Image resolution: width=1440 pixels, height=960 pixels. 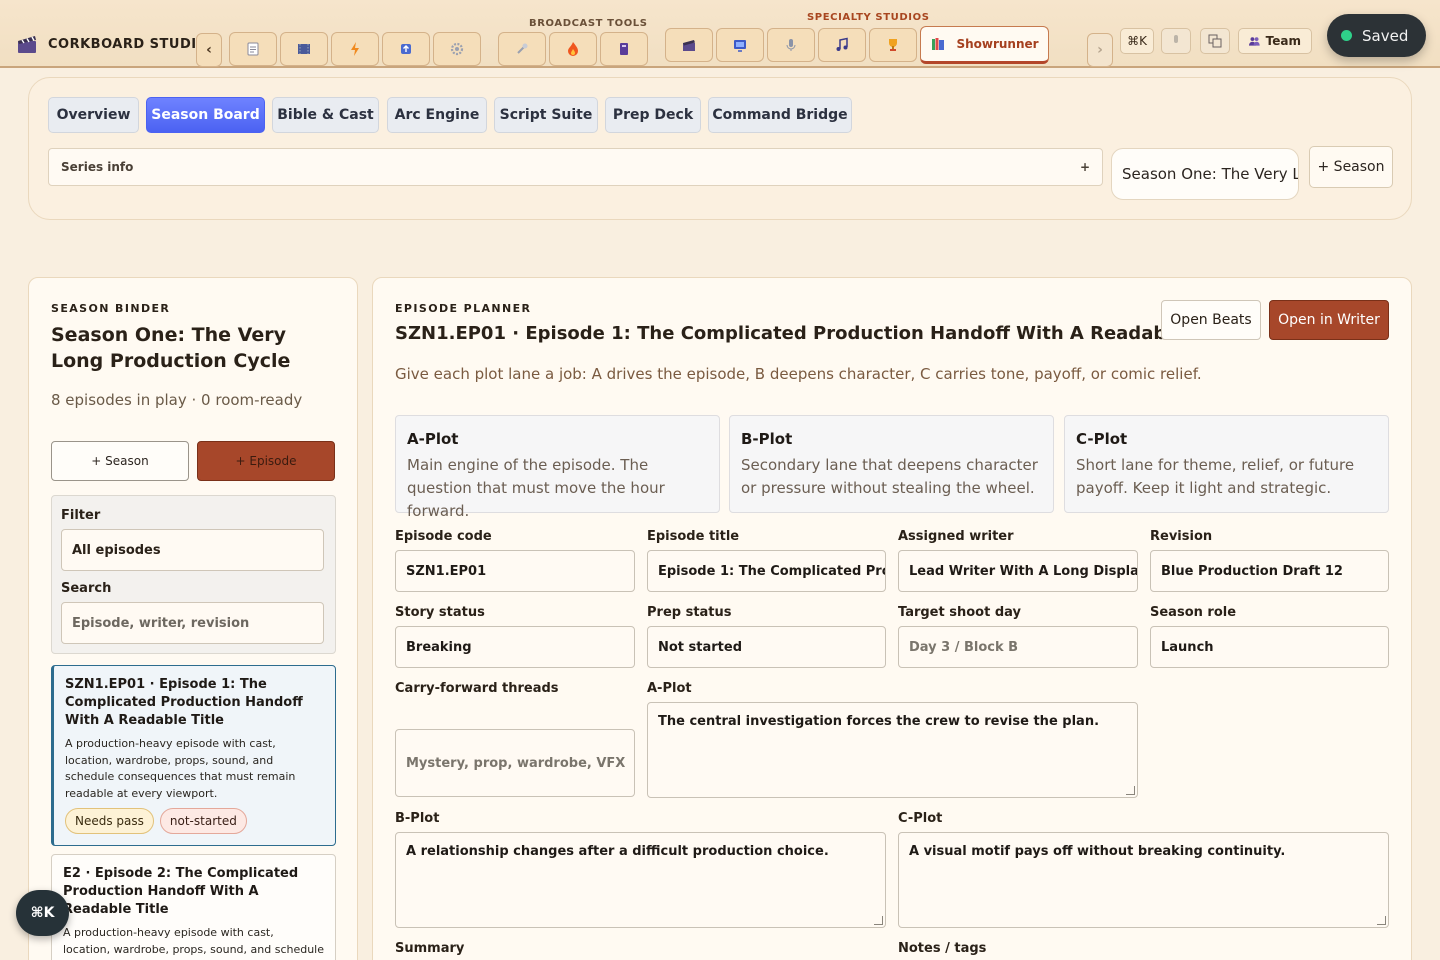 I want to click on a-plot-label: A-Plot, so click(x=669, y=688).